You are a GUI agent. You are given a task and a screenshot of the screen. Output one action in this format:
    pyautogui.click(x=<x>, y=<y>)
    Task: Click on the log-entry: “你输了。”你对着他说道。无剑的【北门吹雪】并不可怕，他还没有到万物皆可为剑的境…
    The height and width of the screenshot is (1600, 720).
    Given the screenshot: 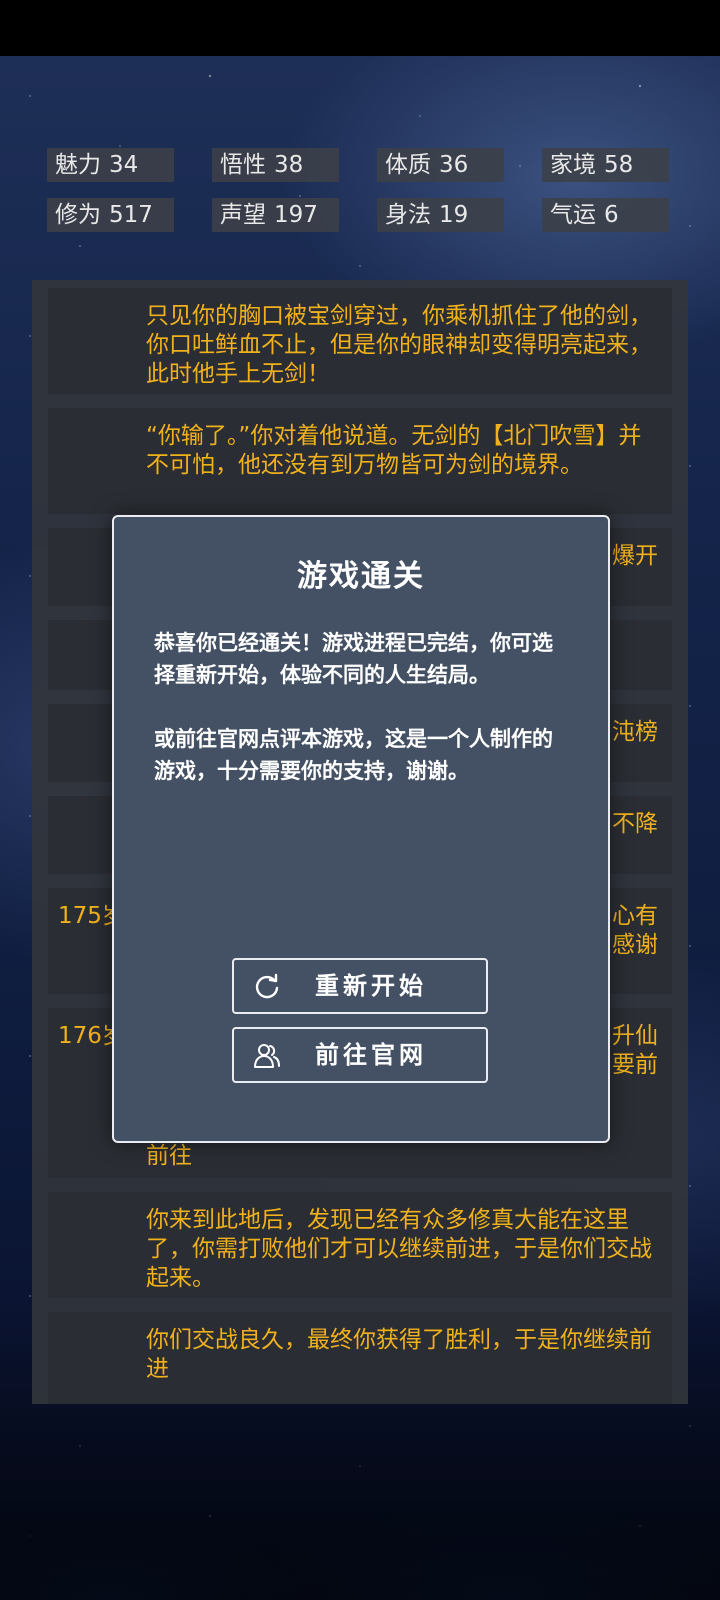 What is the action you would take?
    pyautogui.click(x=360, y=461)
    